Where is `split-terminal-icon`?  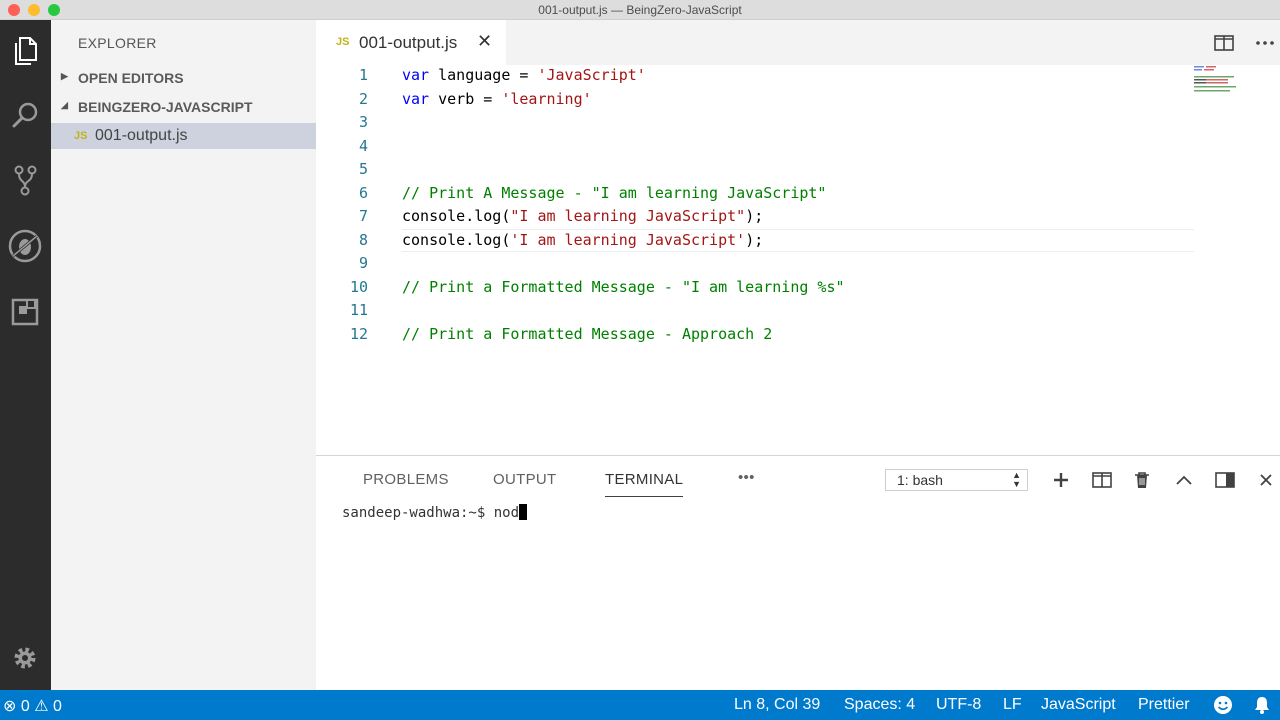
split-terminal-icon is located at coordinates (1102, 480).